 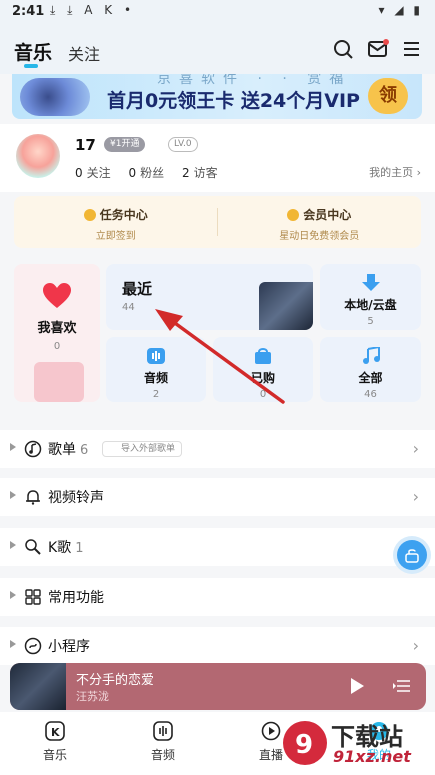 I want to click on audio-label: 音频, so click(x=155, y=378).